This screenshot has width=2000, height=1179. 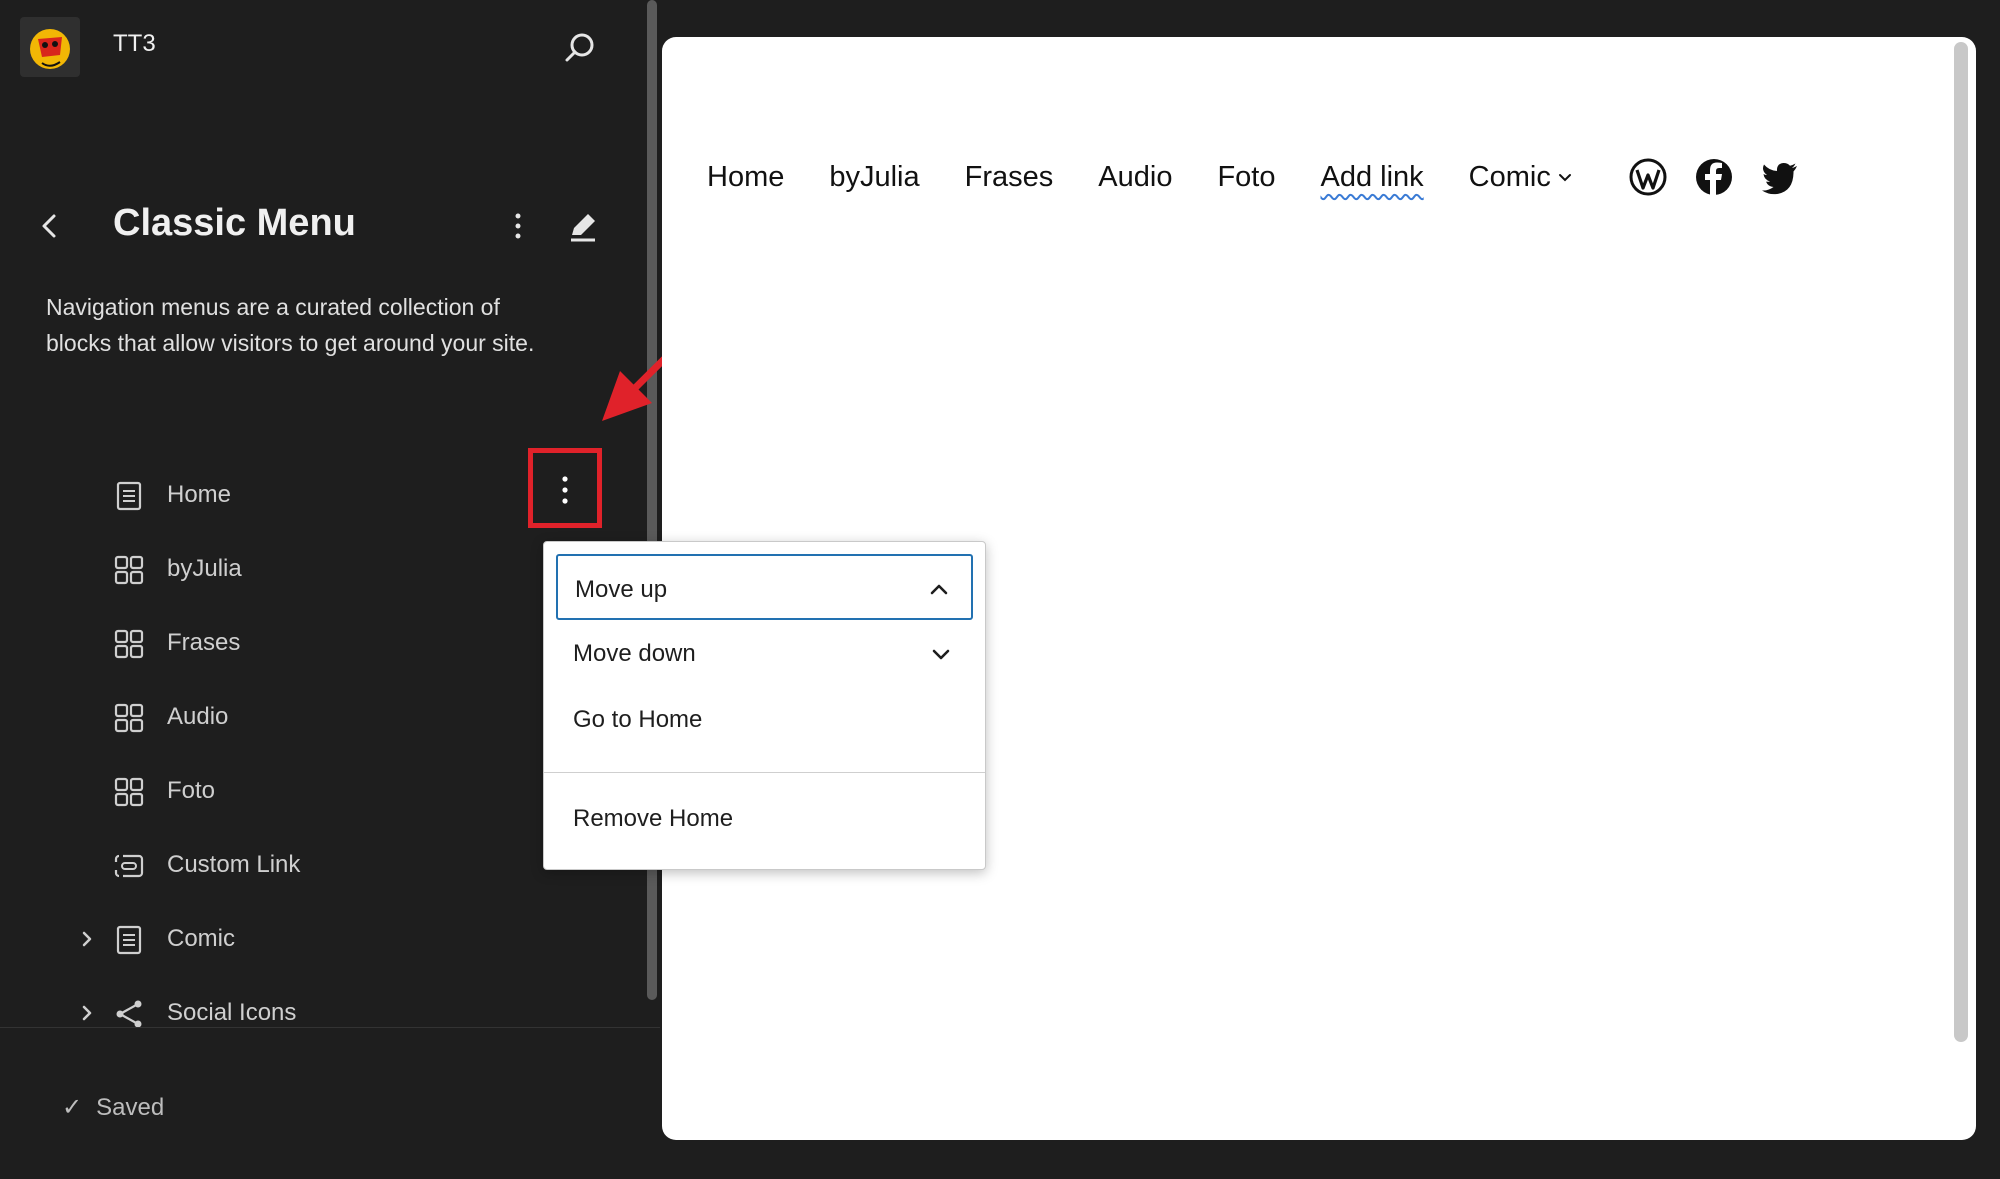 What do you see at coordinates (204, 642) in the screenshot?
I see `nav-item-label: Frases` at bounding box center [204, 642].